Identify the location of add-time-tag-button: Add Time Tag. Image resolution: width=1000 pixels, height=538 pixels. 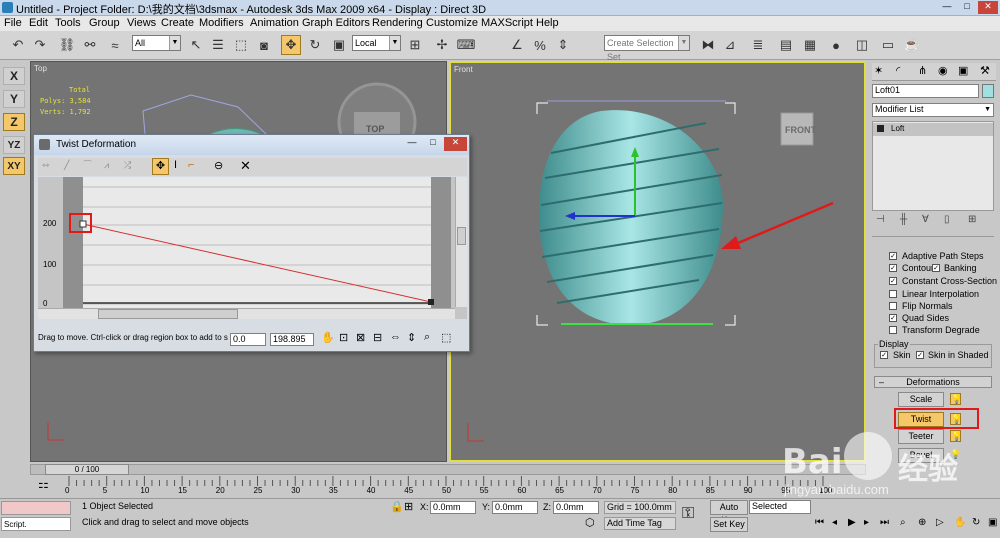
(640, 523).